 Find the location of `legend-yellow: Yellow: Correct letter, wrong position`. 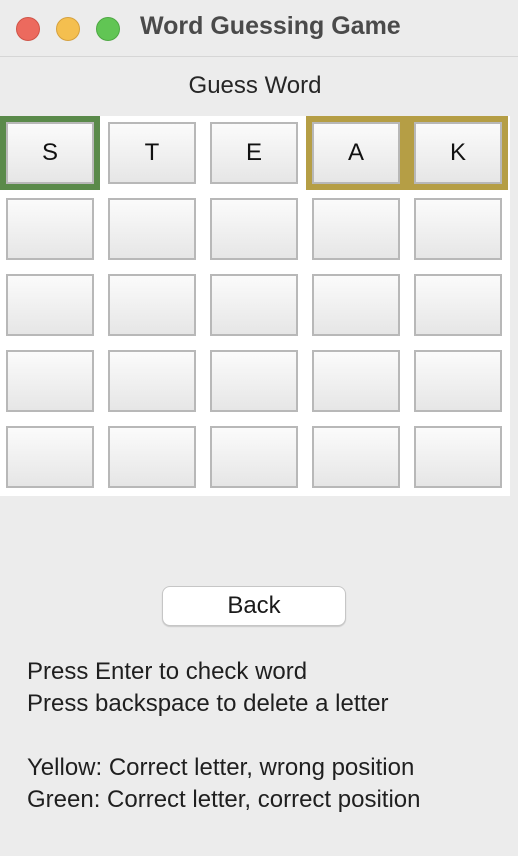

legend-yellow: Yellow: Correct letter, wrong position is located at coordinates (221, 767).